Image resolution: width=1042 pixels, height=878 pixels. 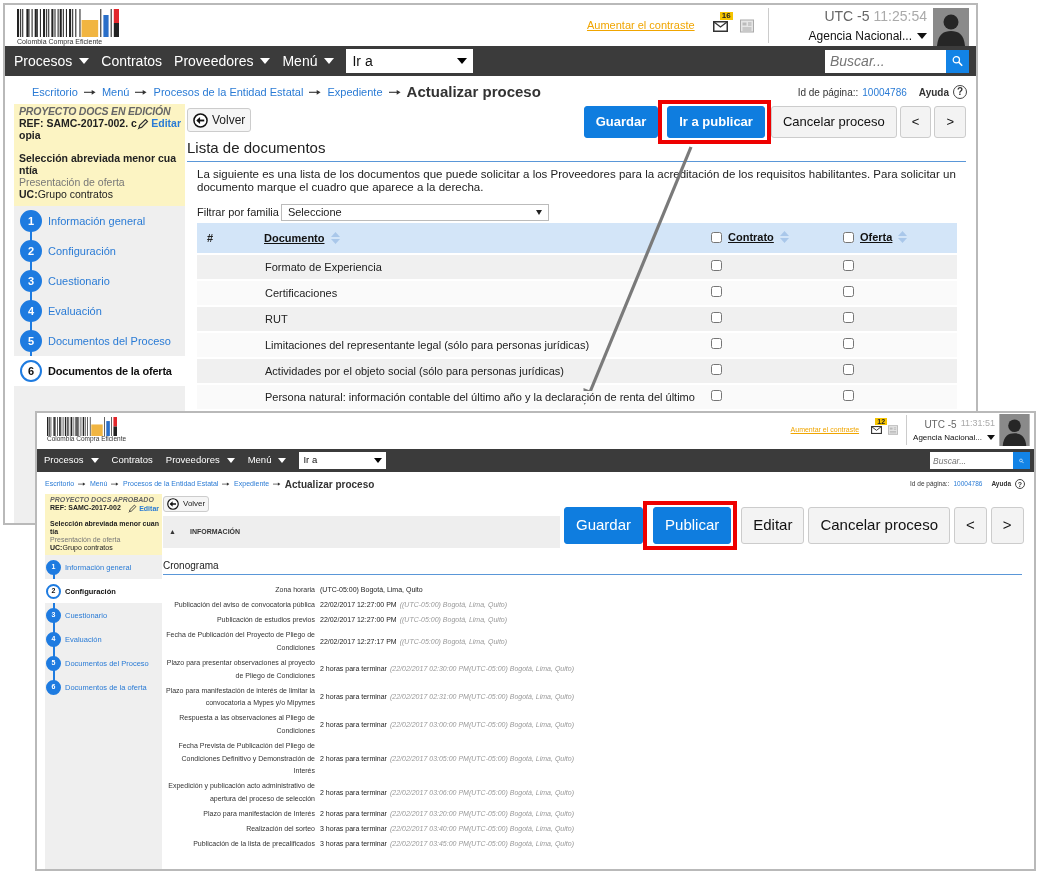 What do you see at coordinates (99, 341) in the screenshot?
I see `step-link: 5 Documentos del Proceso` at bounding box center [99, 341].